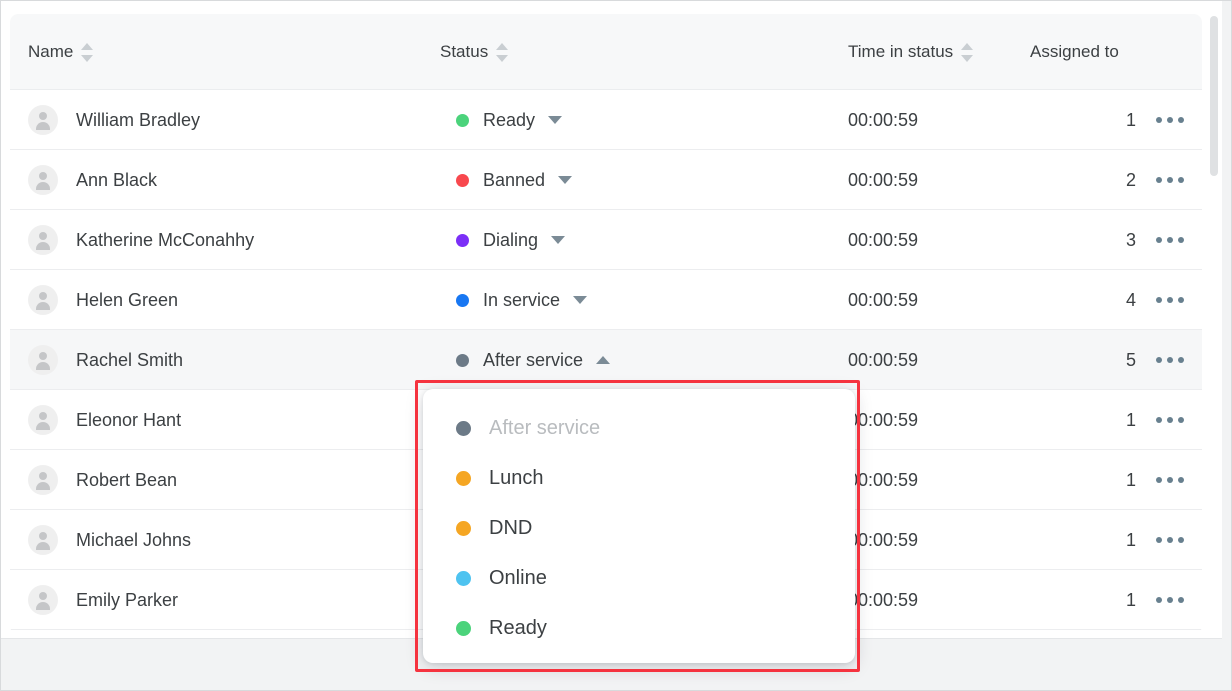  What do you see at coordinates (522, 300) in the screenshot?
I see `cell-status: In service` at bounding box center [522, 300].